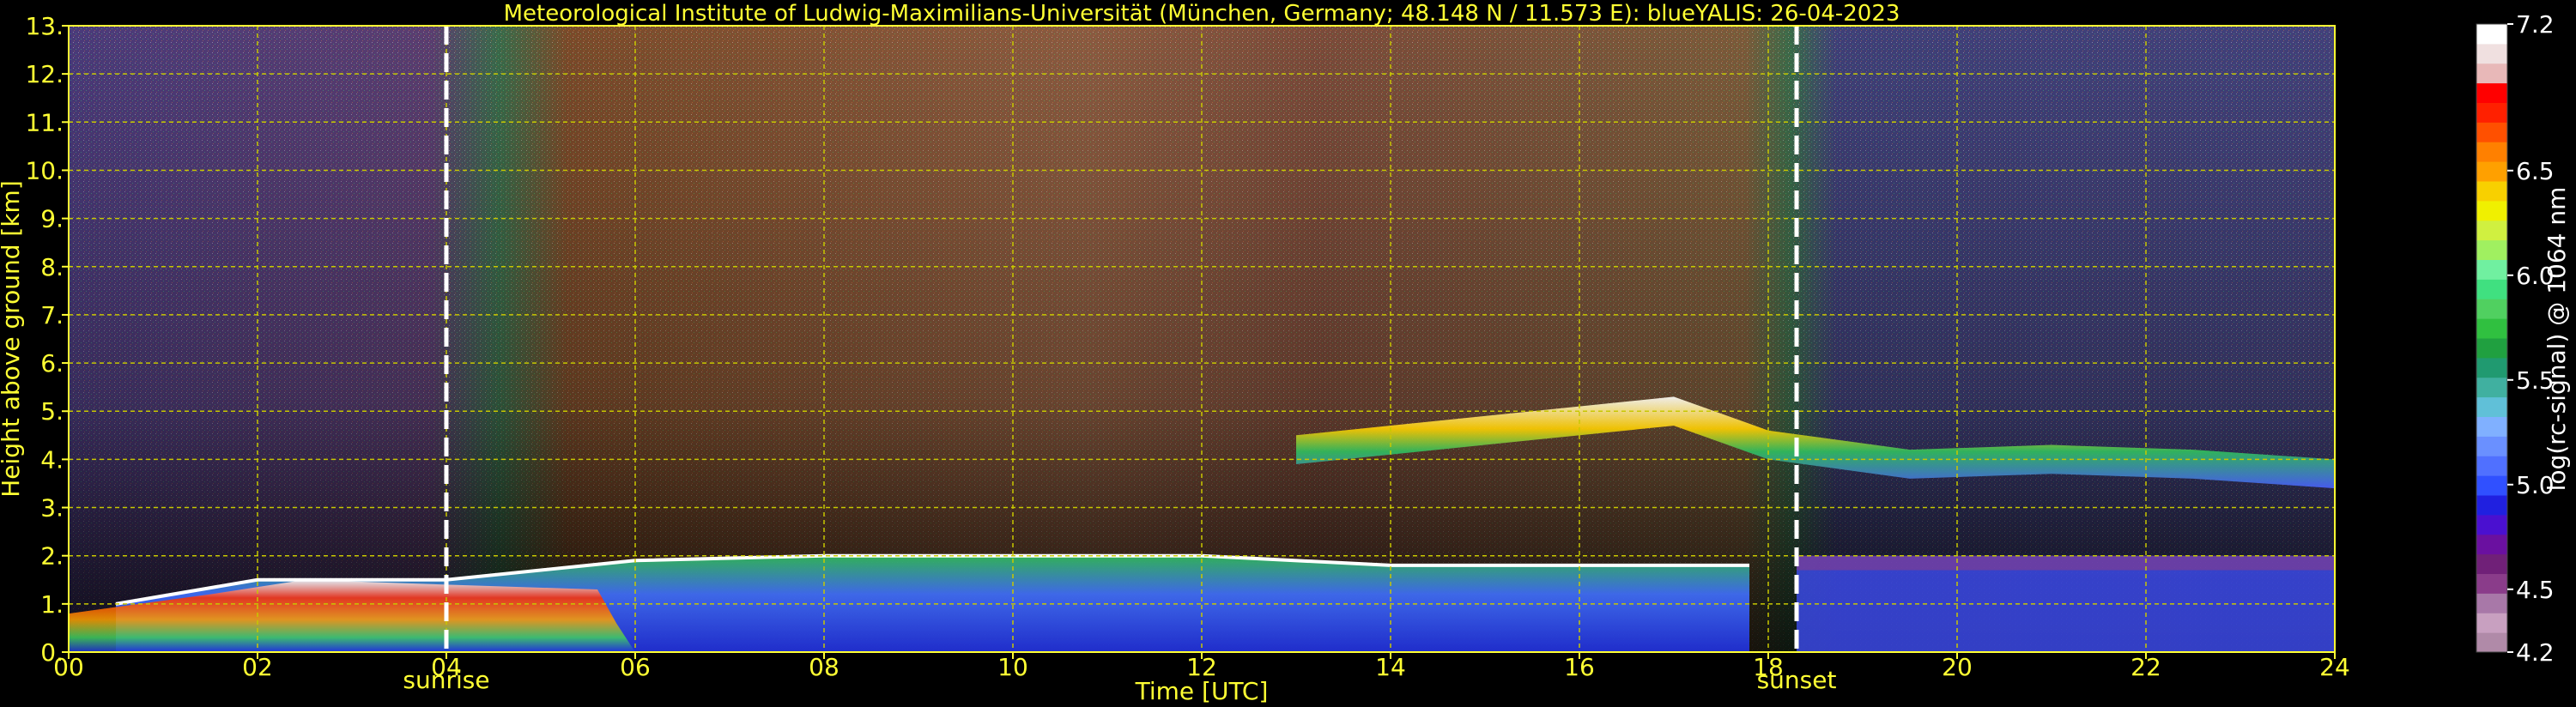  Describe the element at coordinates (824, 667) in the screenshot. I see `x-tick-label: 08` at that location.